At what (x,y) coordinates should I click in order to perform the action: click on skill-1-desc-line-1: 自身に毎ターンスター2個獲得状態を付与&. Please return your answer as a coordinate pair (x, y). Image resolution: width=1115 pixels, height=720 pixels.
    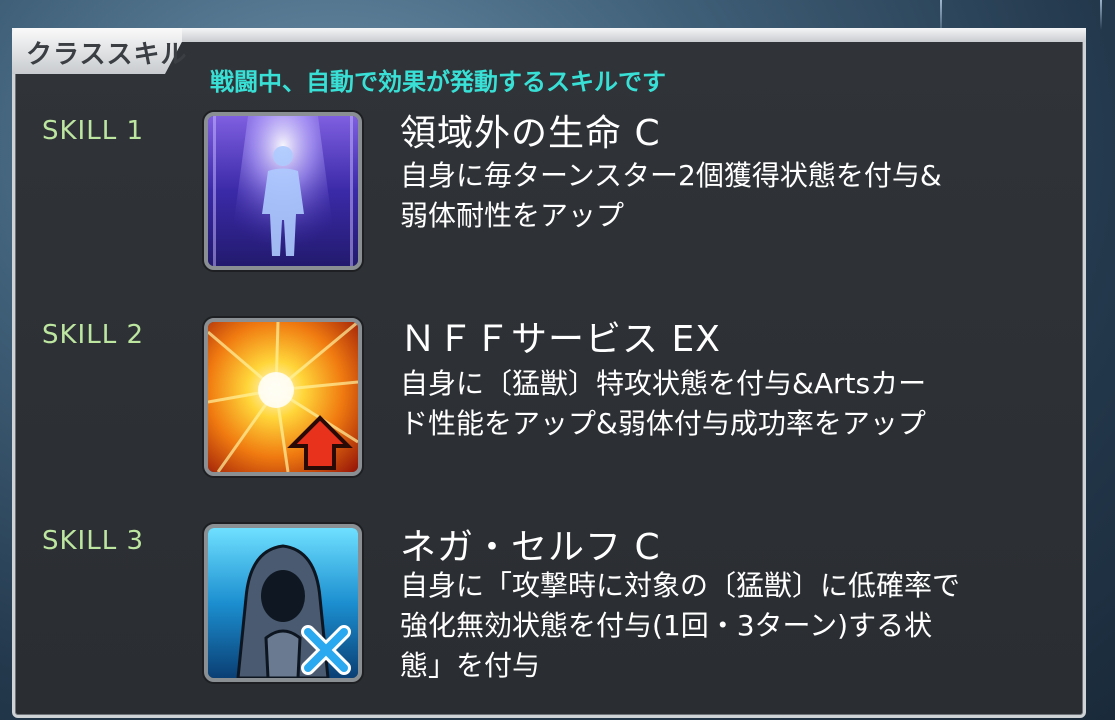
    Looking at the image, I should click on (671, 175).